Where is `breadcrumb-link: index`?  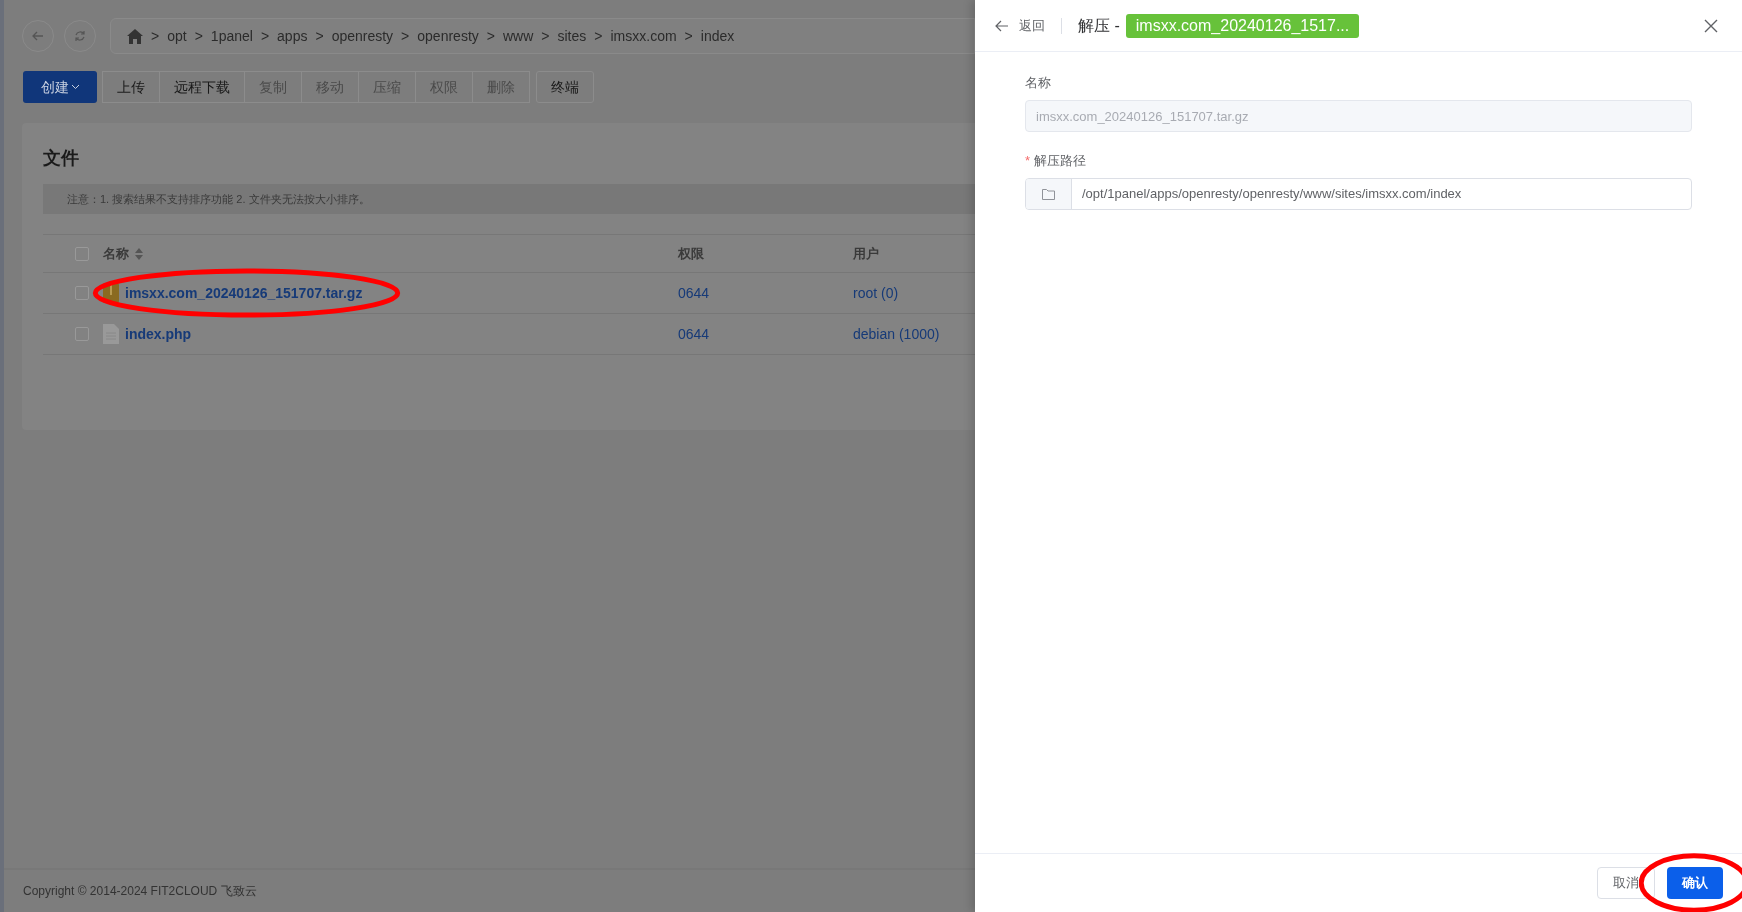 breadcrumb-link: index is located at coordinates (717, 36).